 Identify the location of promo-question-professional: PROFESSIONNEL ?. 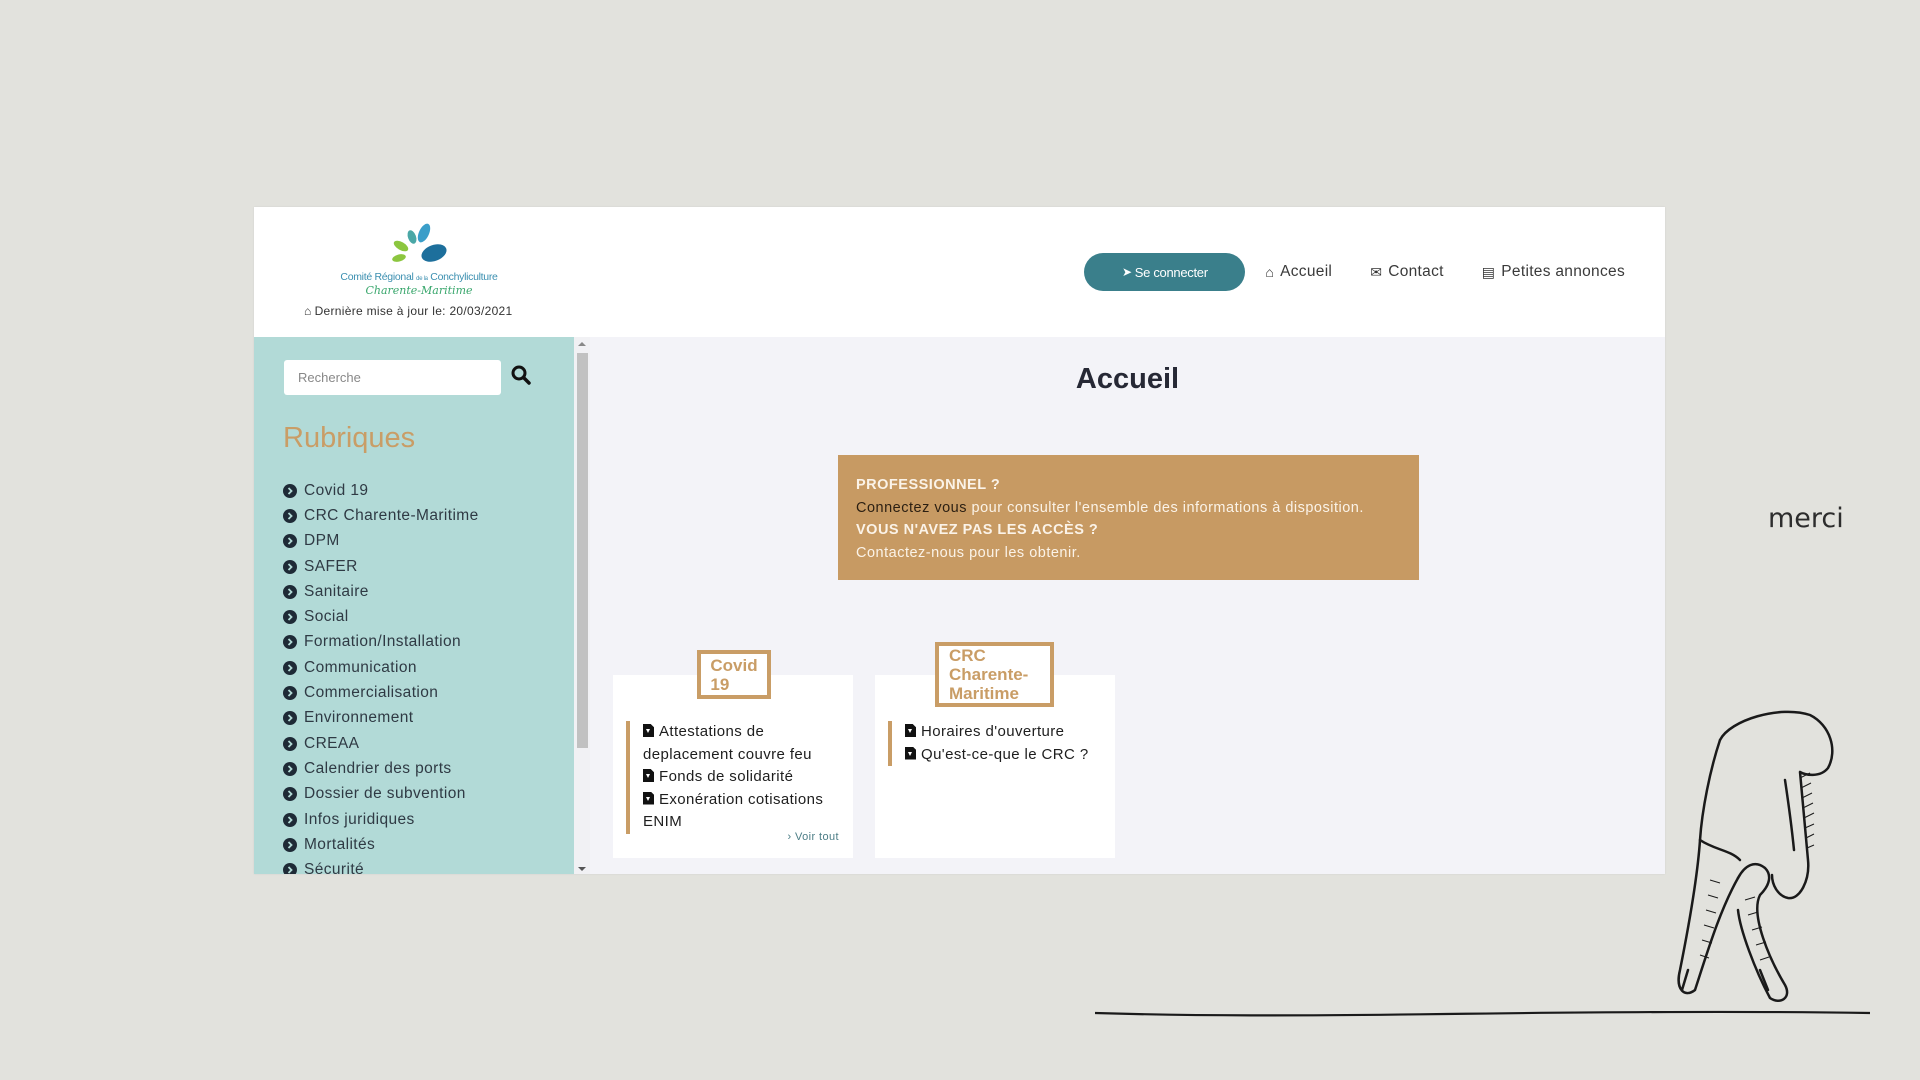
(928, 485).